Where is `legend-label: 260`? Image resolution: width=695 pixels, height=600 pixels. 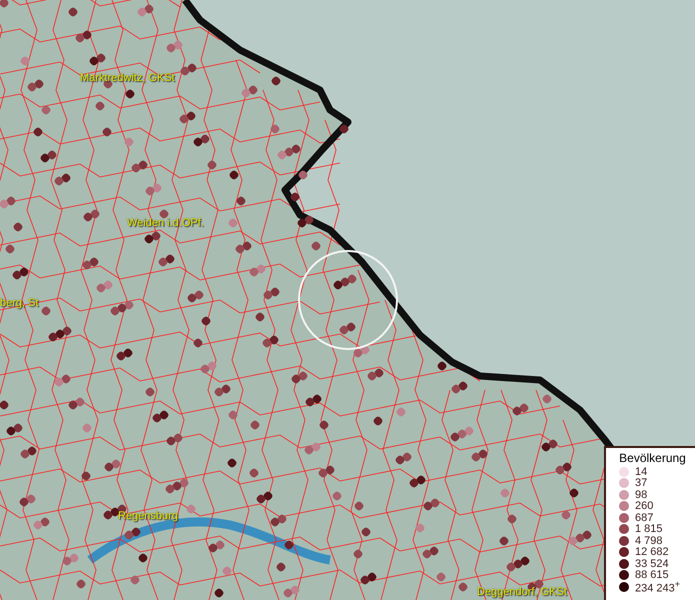 legend-label: 260 is located at coordinates (644, 506).